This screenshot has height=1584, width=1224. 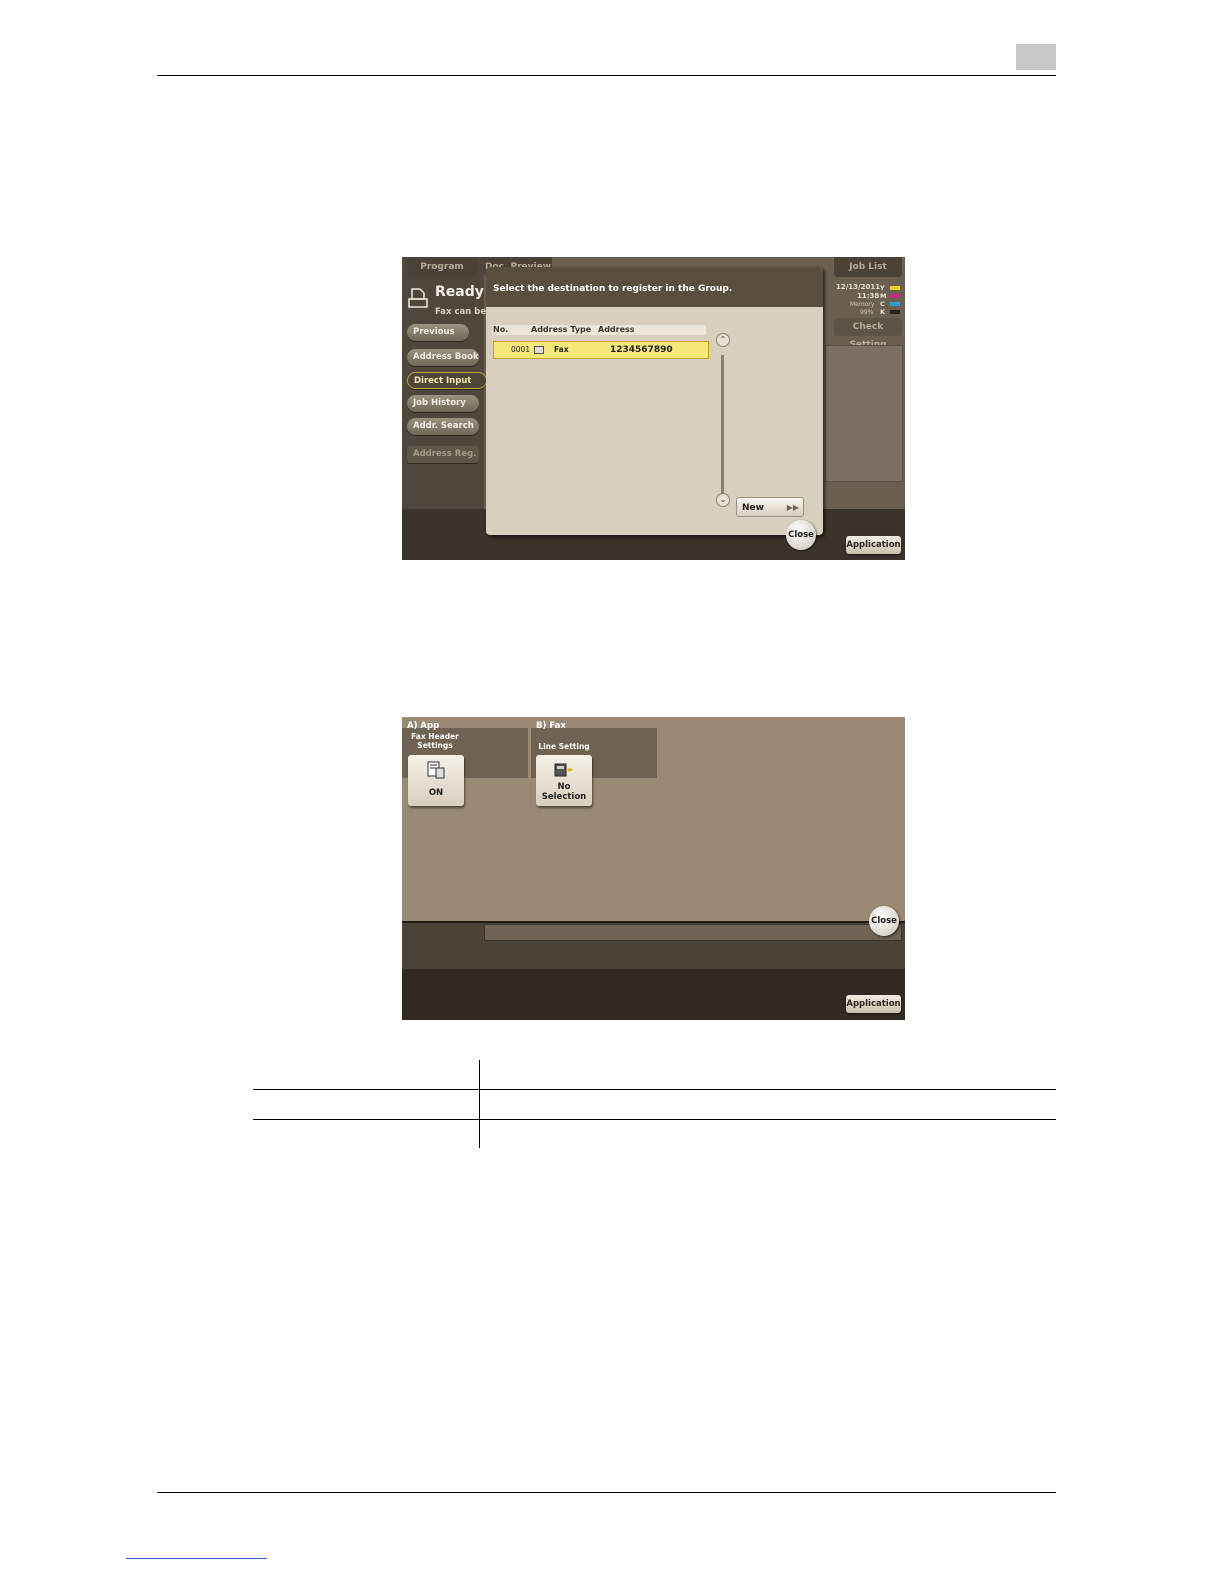 I want to click on addr-search-button: Addr. Search, so click(x=443, y=426).